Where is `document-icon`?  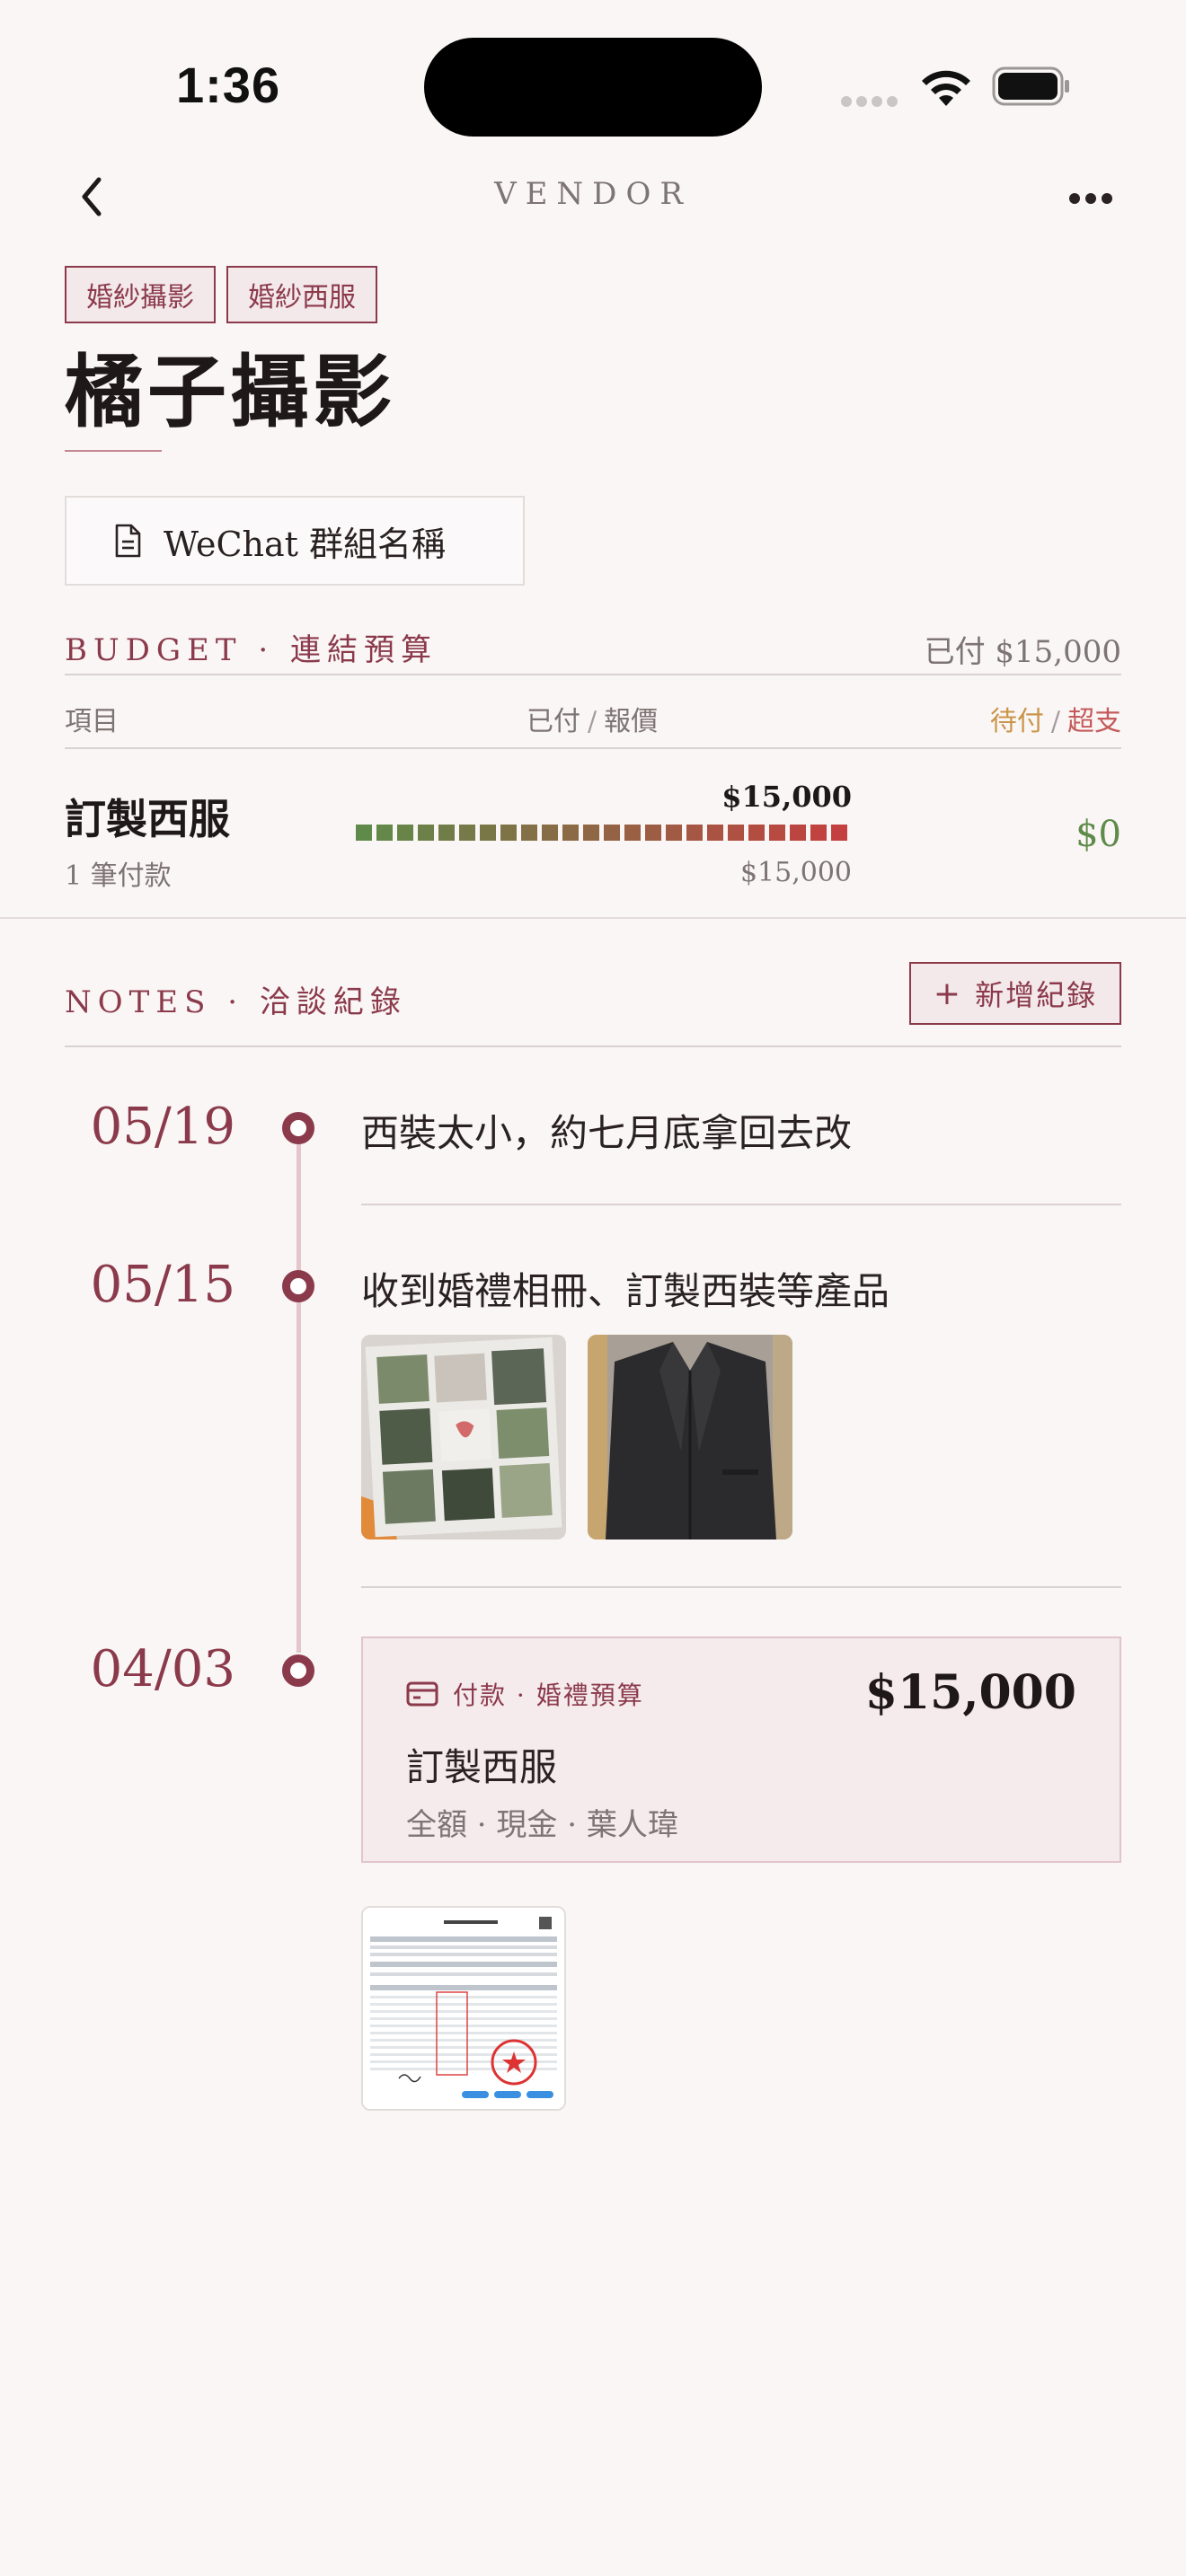 document-icon is located at coordinates (128, 541).